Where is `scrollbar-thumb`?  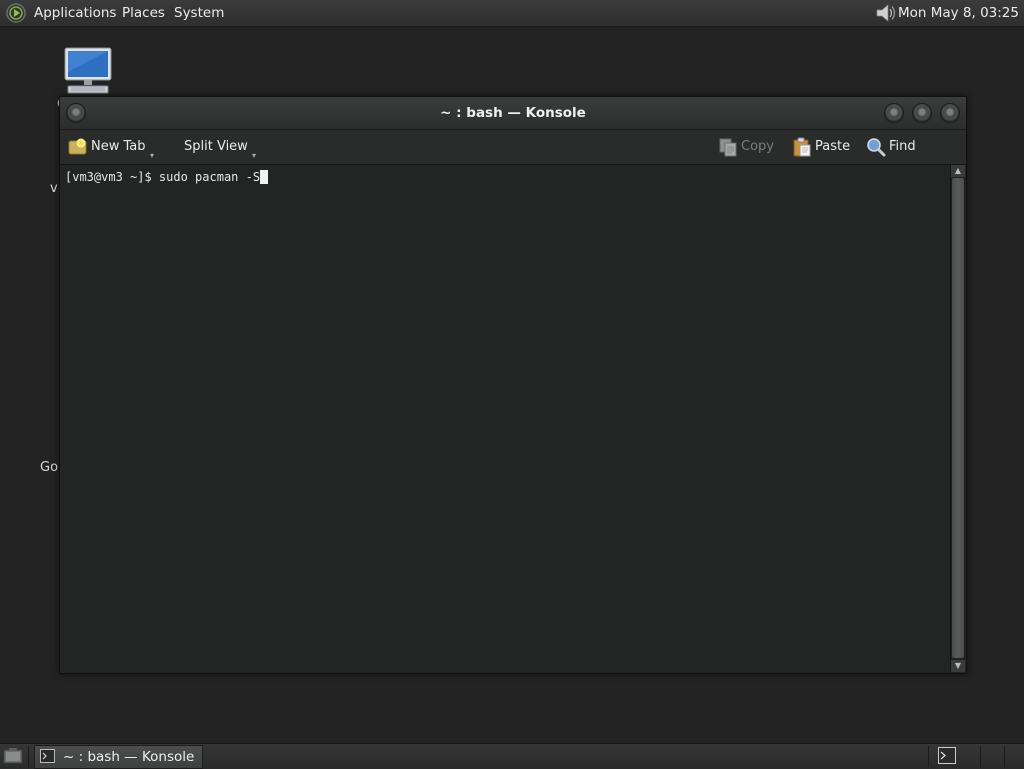
scrollbar-thumb is located at coordinates (958, 418).